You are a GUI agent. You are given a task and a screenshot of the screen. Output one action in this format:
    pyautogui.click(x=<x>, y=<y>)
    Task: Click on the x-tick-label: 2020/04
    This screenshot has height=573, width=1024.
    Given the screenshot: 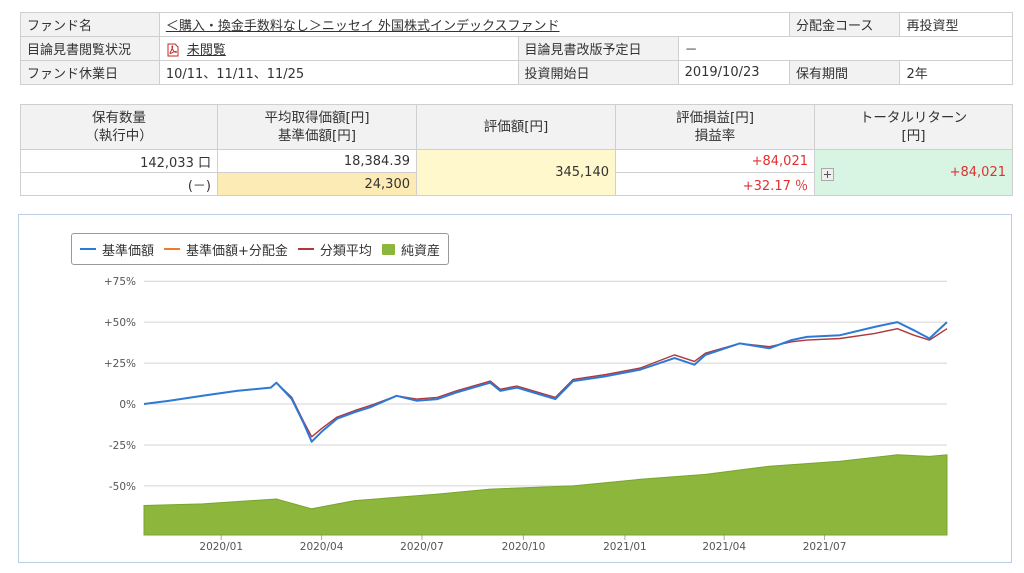 What is the action you would take?
    pyautogui.click(x=322, y=547)
    